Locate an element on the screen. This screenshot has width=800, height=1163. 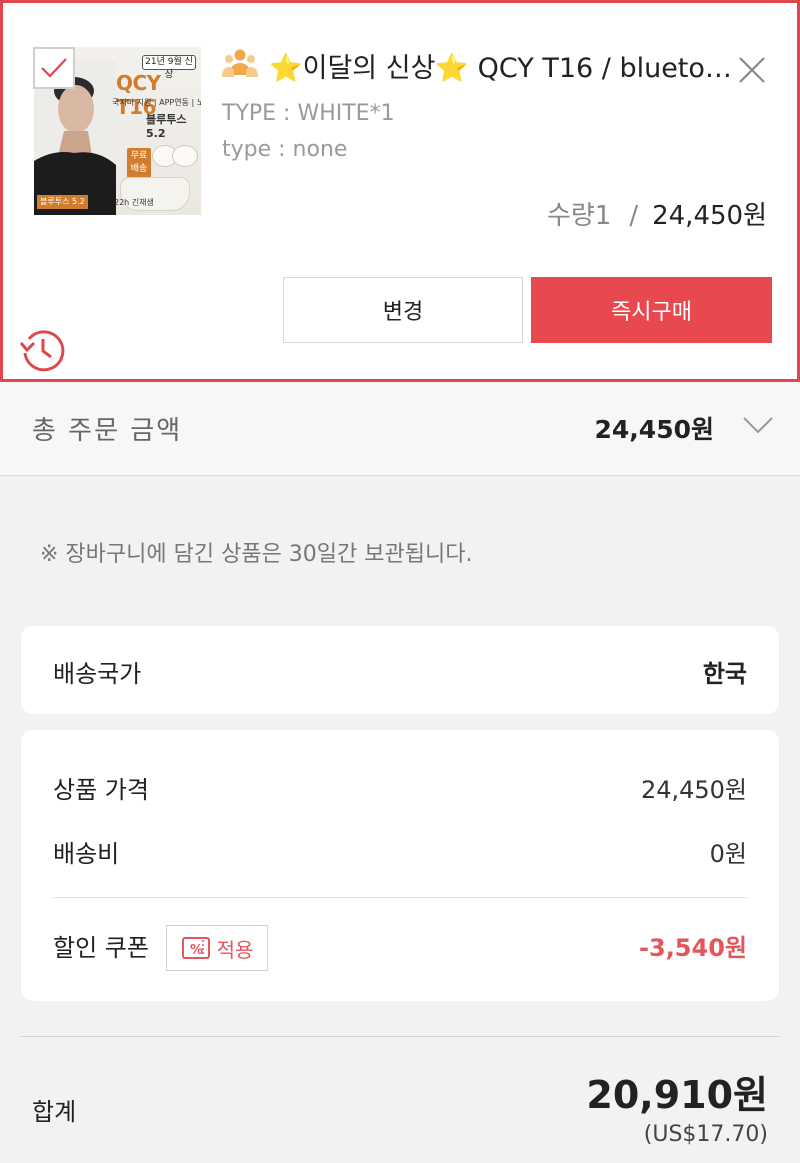
product-price-value: 24,450원 is located at coordinates (693, 790).